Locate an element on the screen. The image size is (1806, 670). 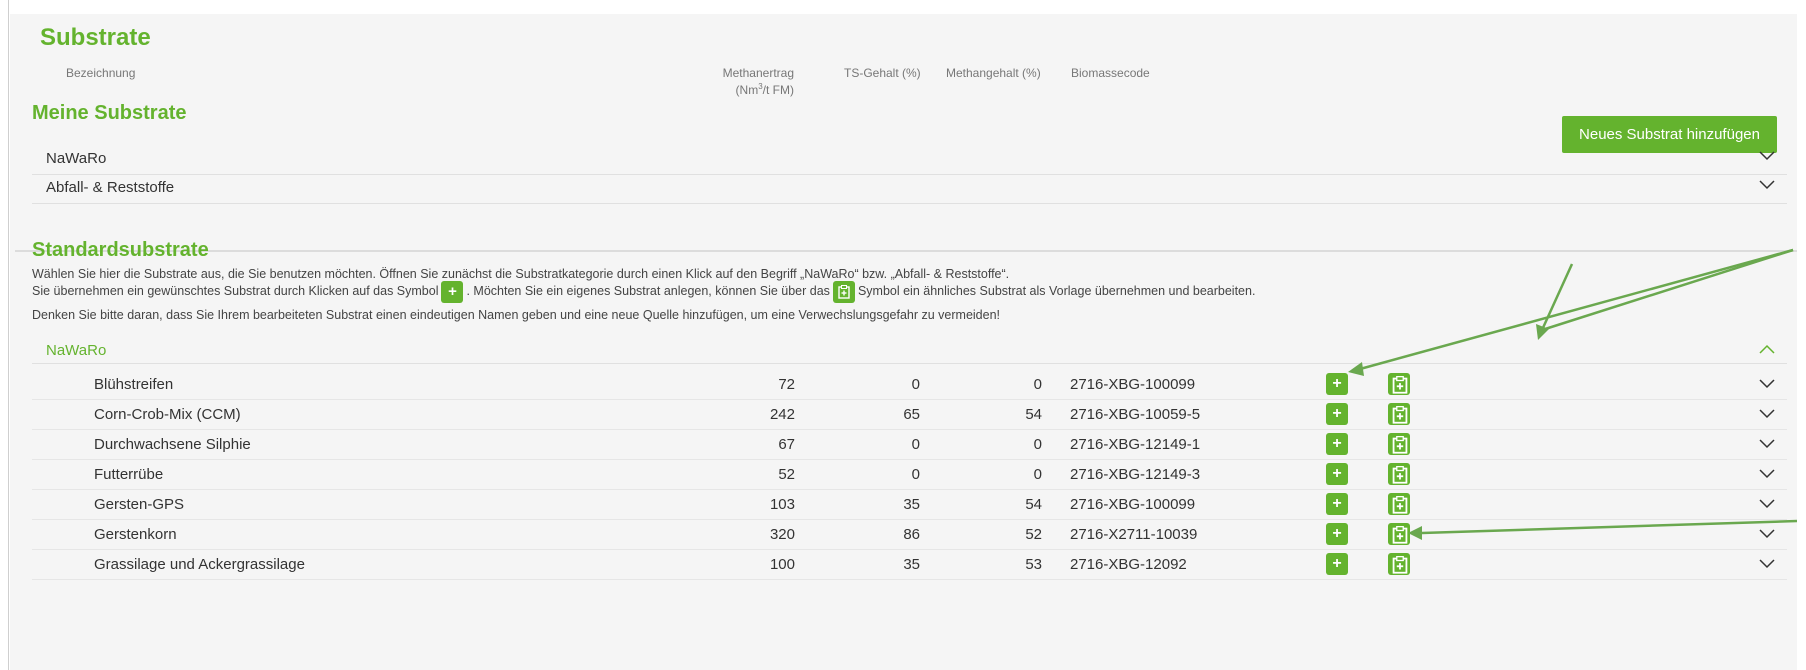
standard-substrates-title: Standardsubstrate is located at coordinates (120, 250).